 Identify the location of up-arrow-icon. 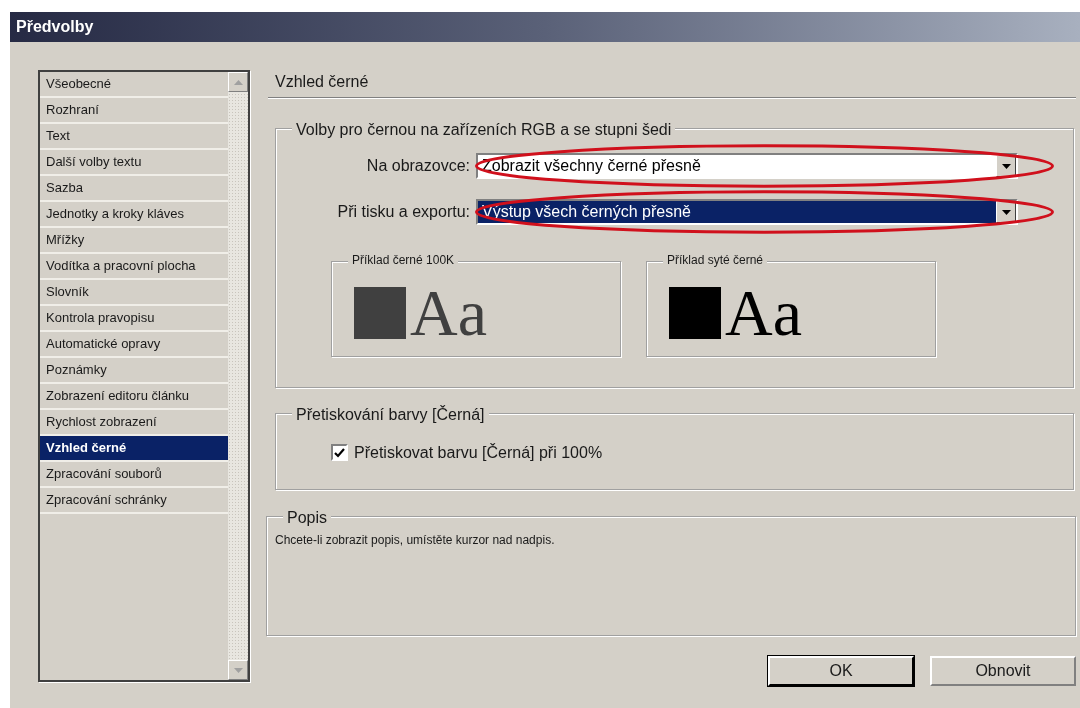
(238, 82).